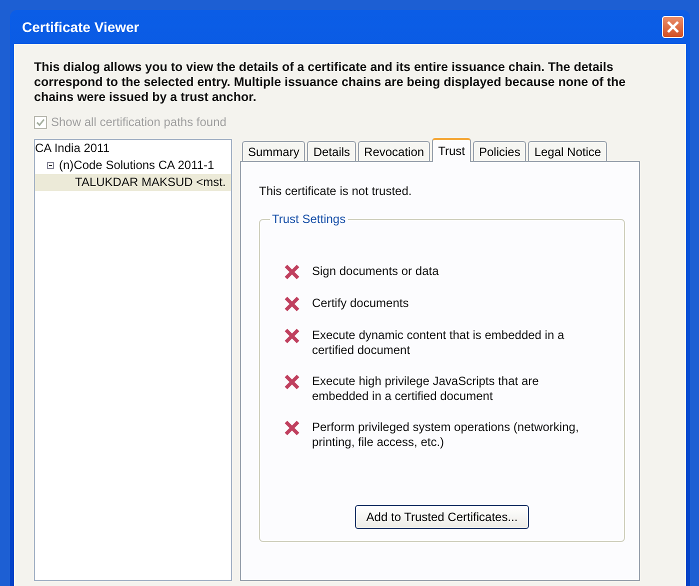 This screenshot has height=586, width=699. I want to click on tab: Summary, so click(274, 151).